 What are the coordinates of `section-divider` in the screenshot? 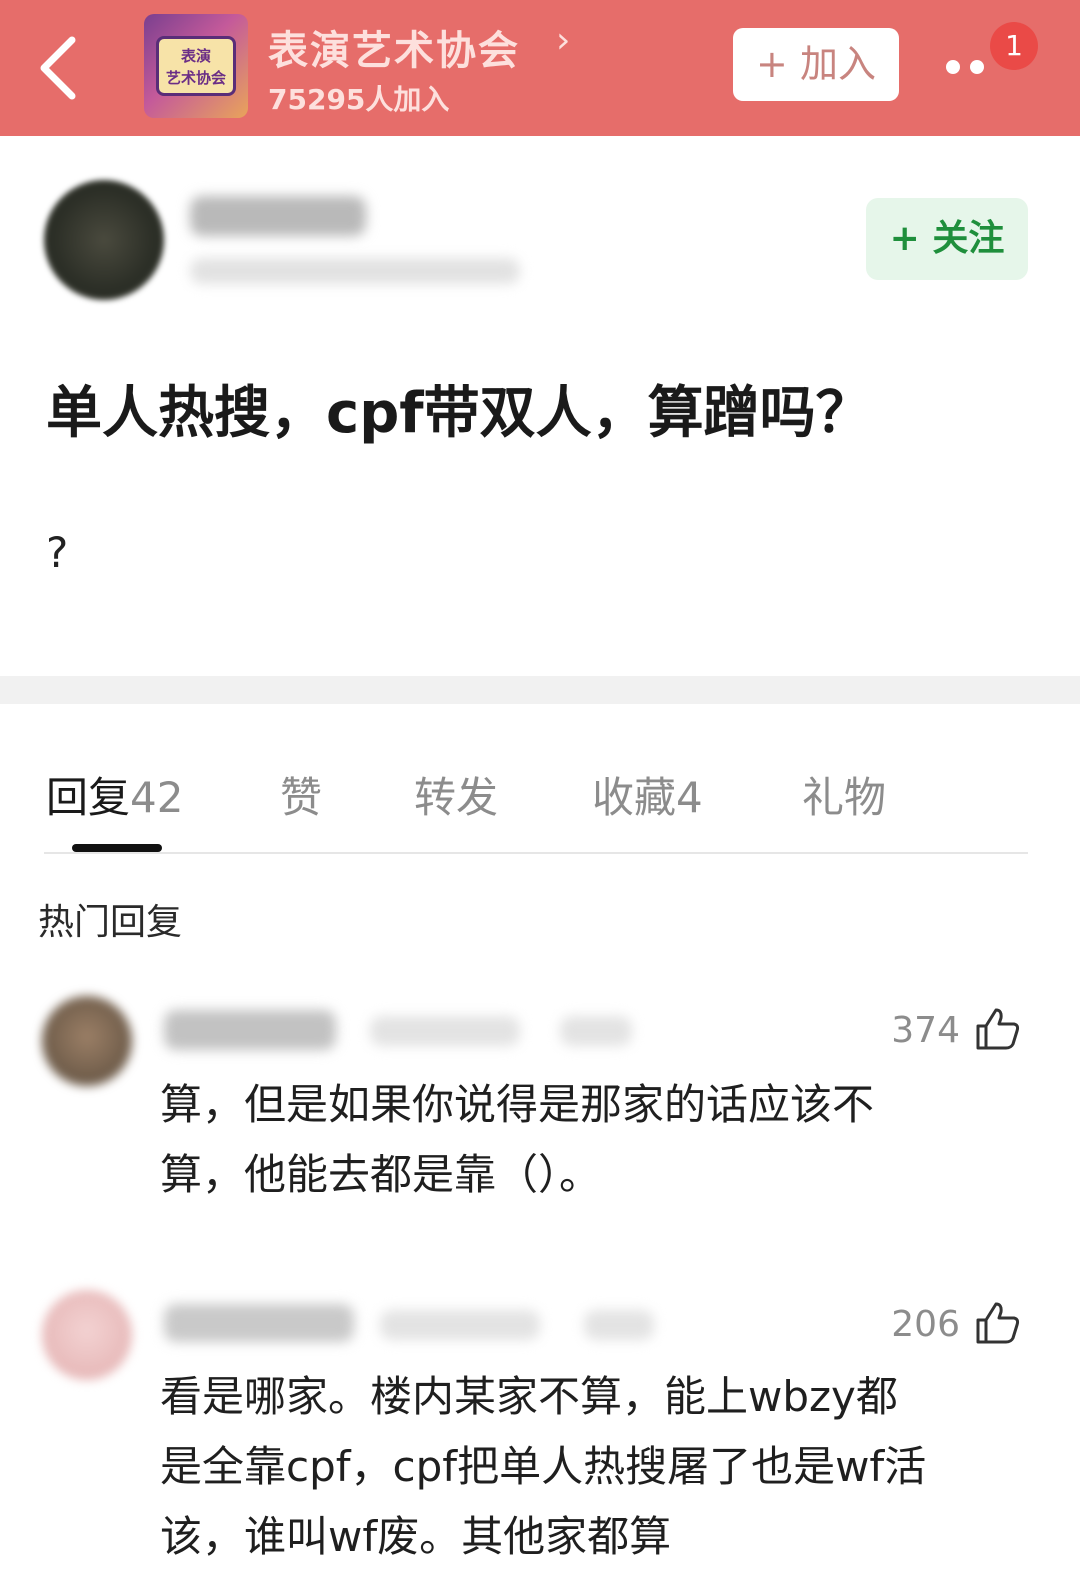 It's located at (540, 690).